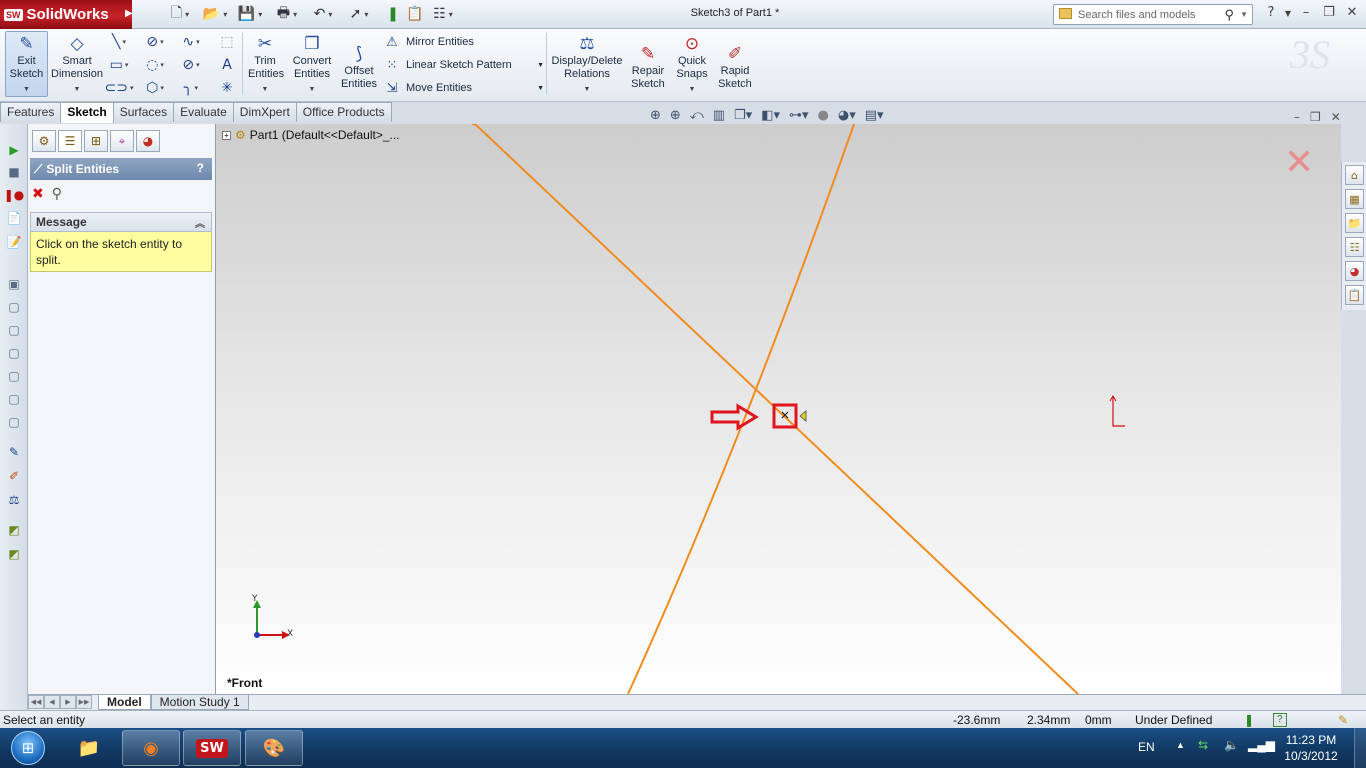 The width and height of the screenshot is (1366, 768). What do you see at coordinates (1203, 745) in the screenshot?
I see `network-sync-icon: ⇆` at bounding box center [1203, 745].